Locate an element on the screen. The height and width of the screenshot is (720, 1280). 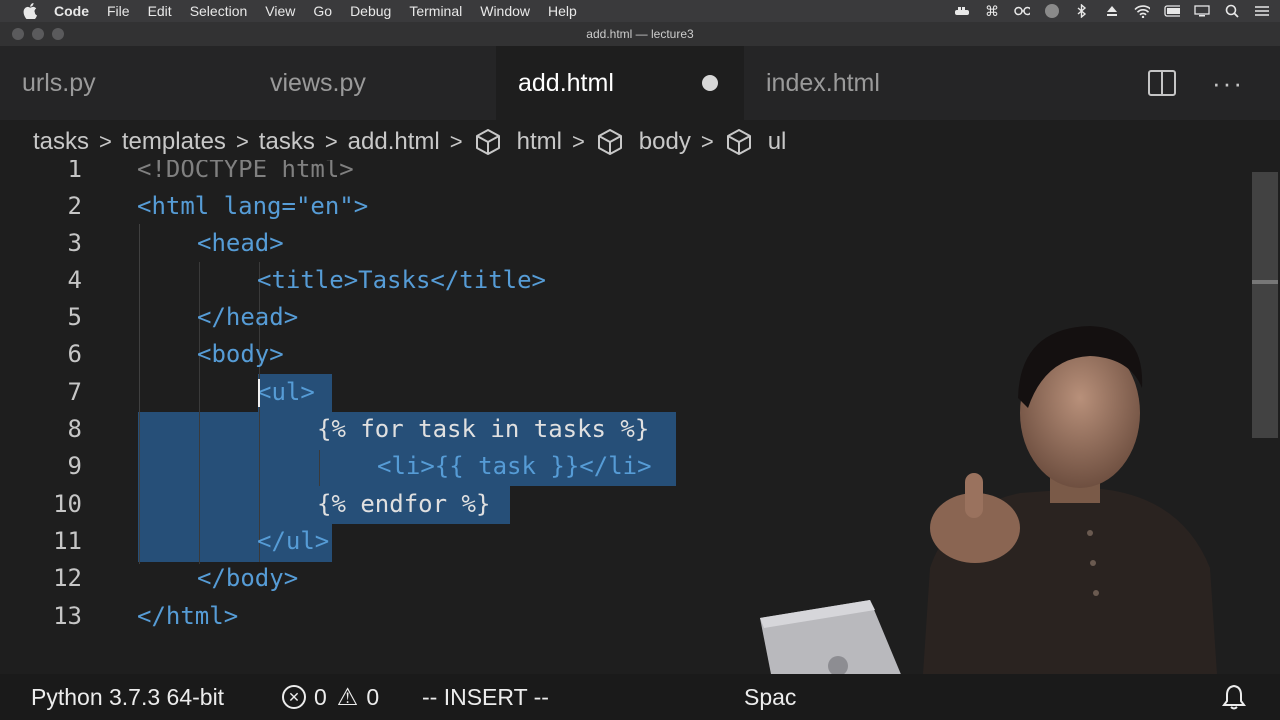
line-number: 3 is located at coordinates (74, 243).